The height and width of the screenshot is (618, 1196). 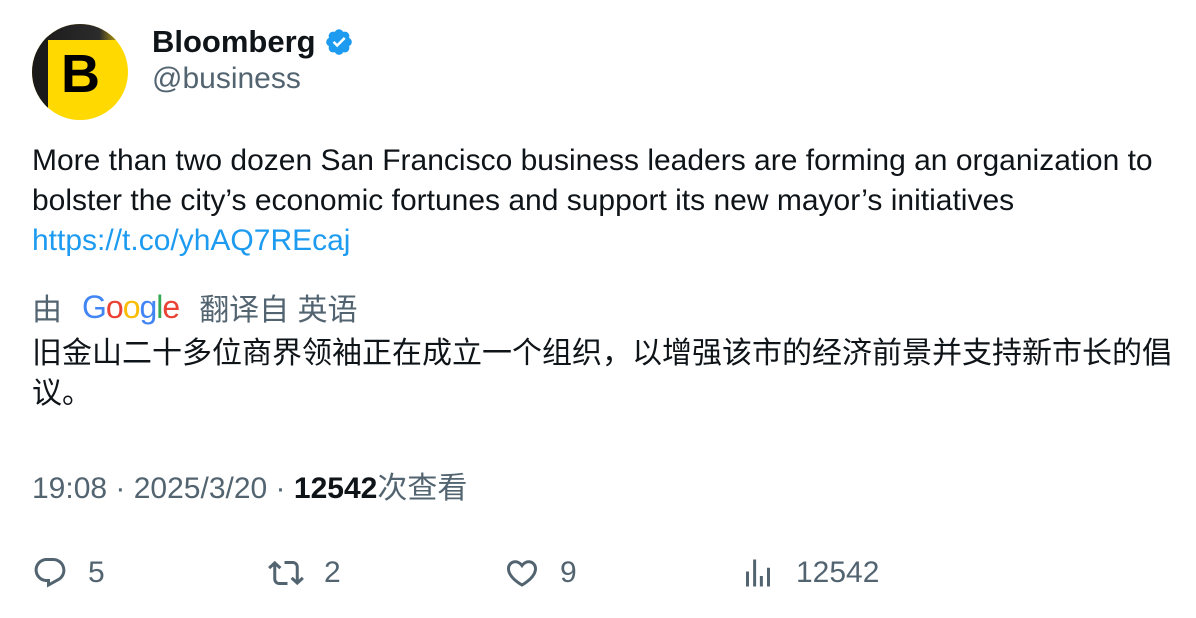 What do you see at coordinates (838, 572) in the screenshot?
I see `views-action-count: 12542` at bounding box center [838, 572].